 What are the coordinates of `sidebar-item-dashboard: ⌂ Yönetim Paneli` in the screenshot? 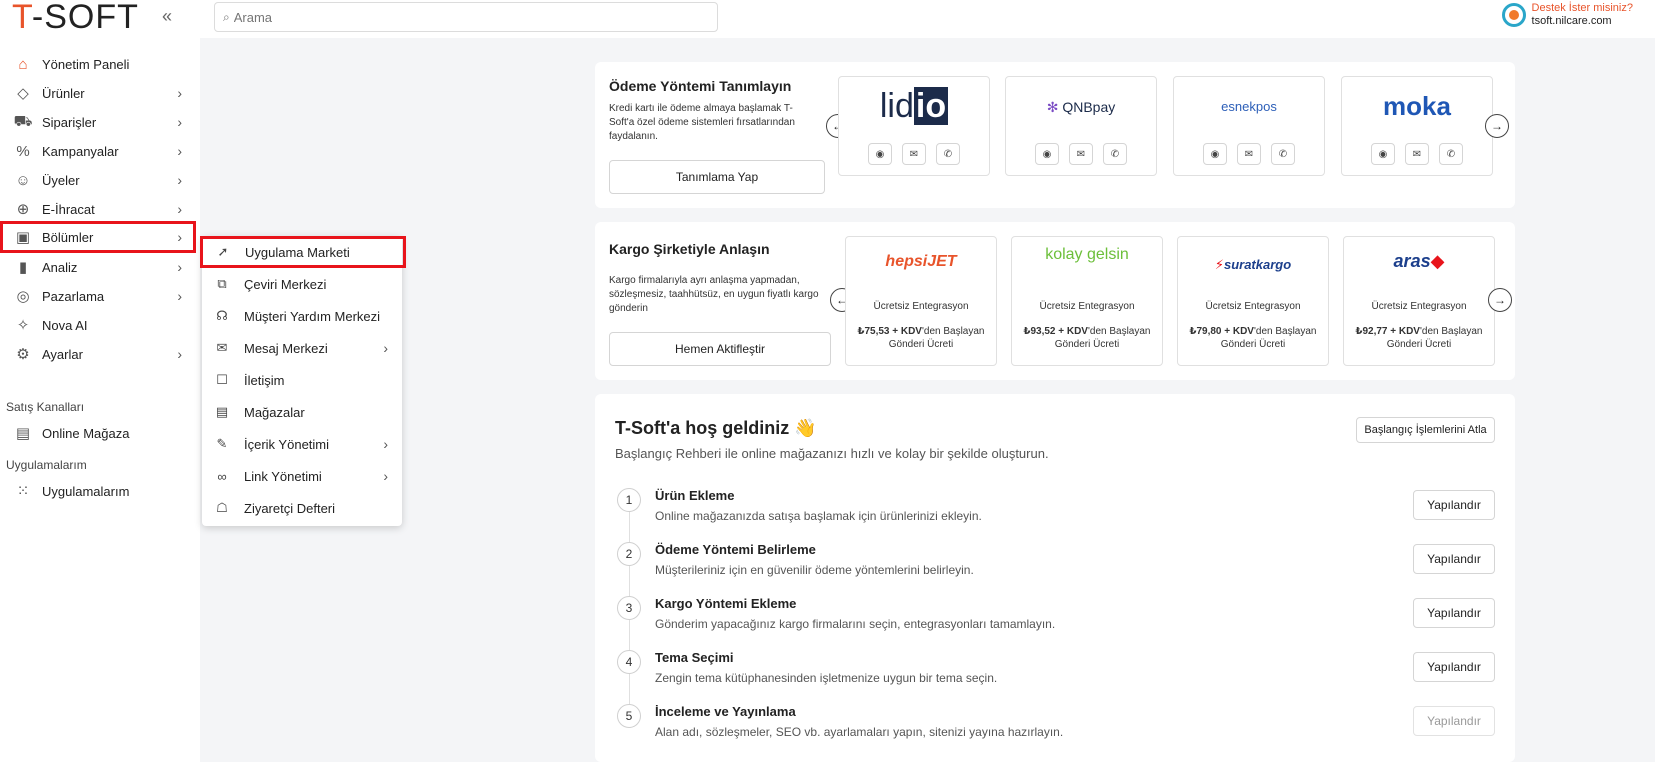 It's located at (98, 64).